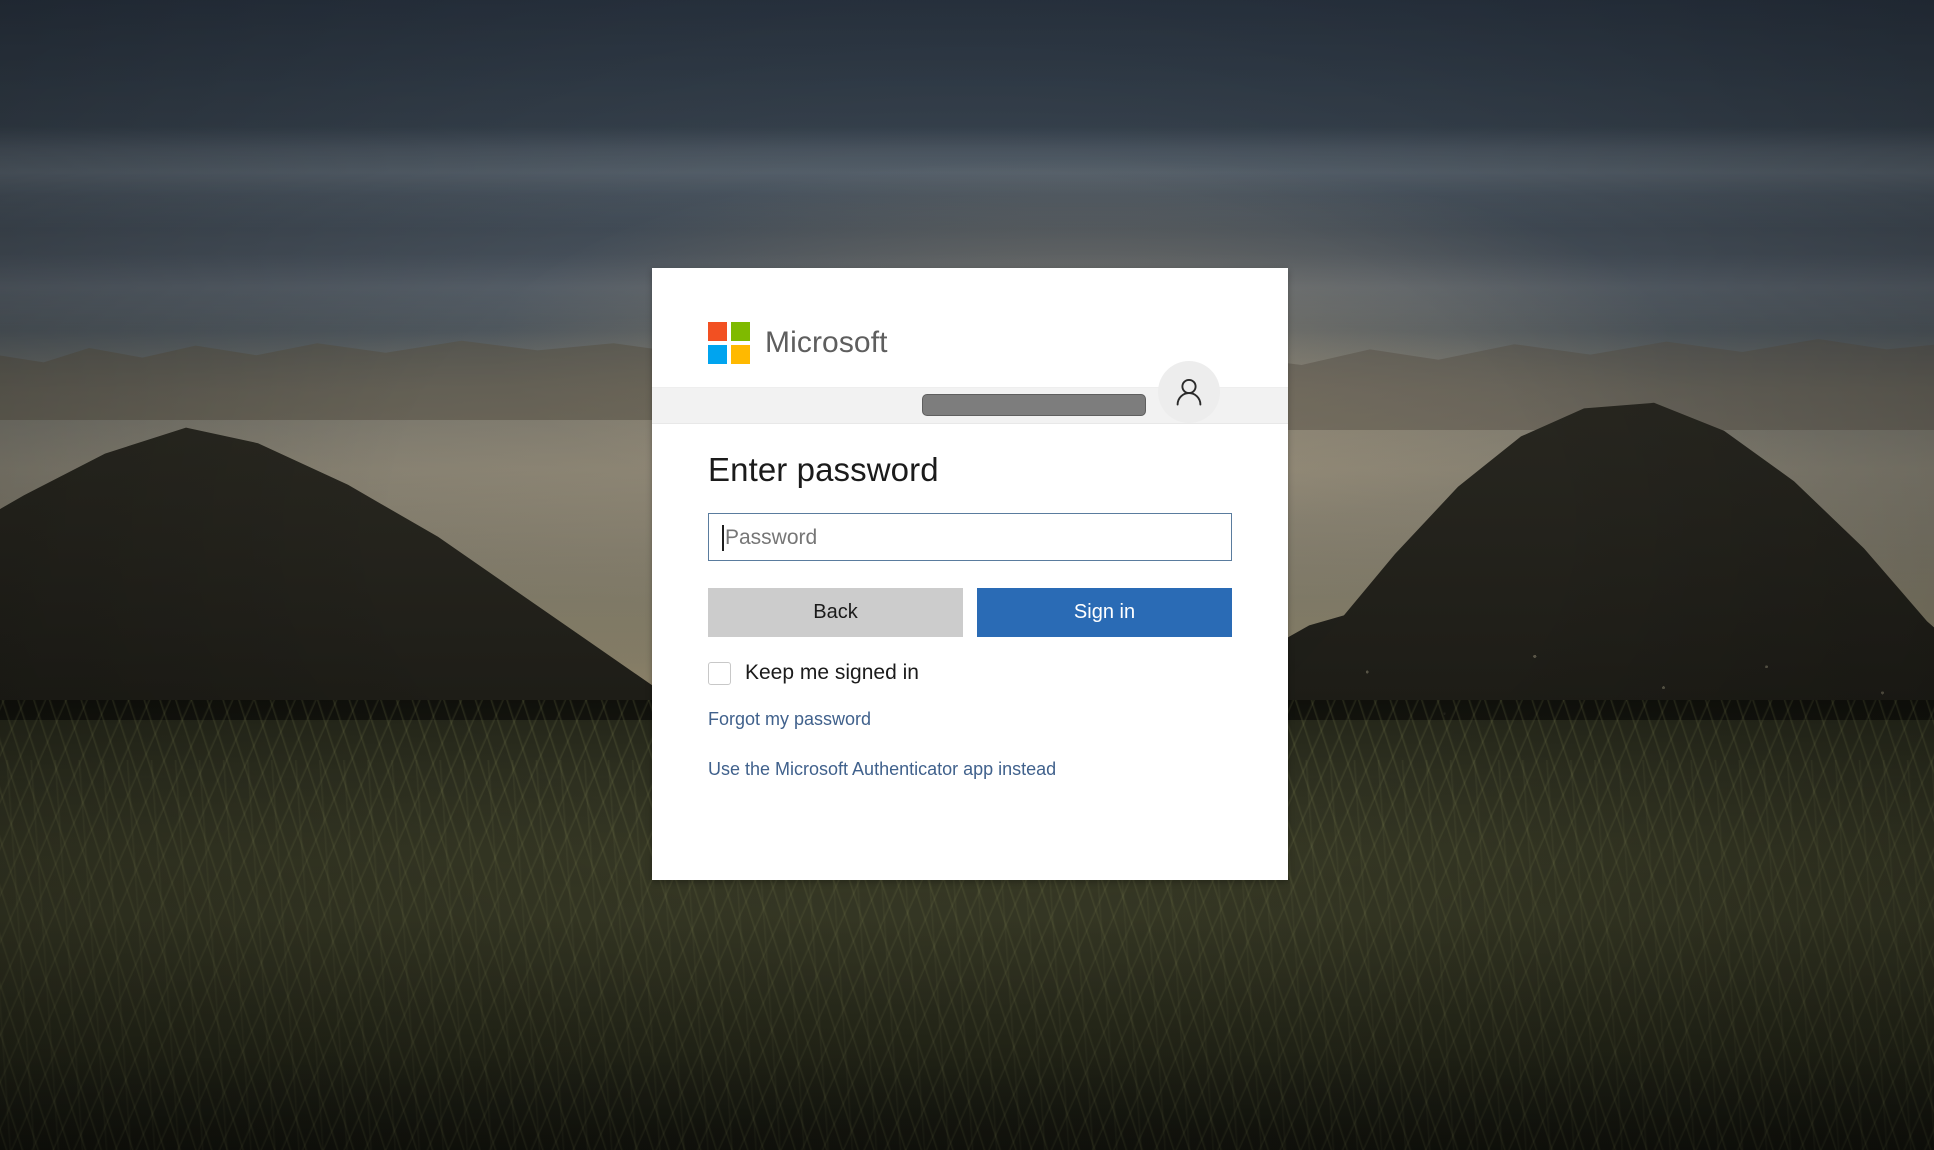 The width and height of the screenshot is (1934, 1150). What do you see at coordinates (740, 331) in the screenshot?
I see `logo-tile-green` at bounding box center [740, 331].